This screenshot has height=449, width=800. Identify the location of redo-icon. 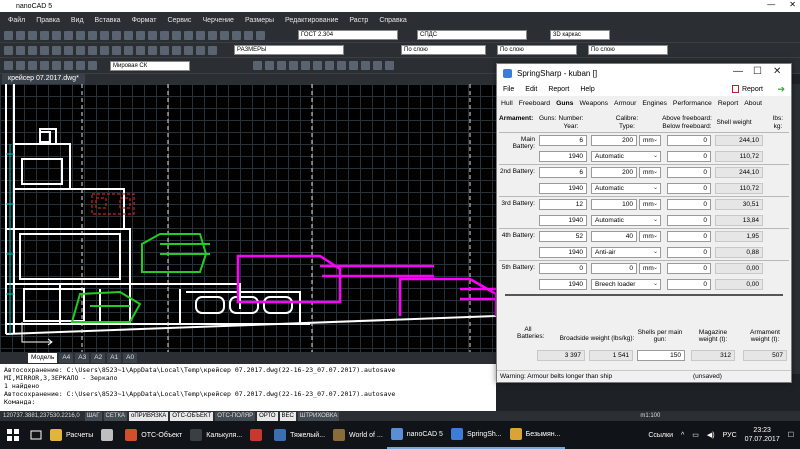
(104, 35).